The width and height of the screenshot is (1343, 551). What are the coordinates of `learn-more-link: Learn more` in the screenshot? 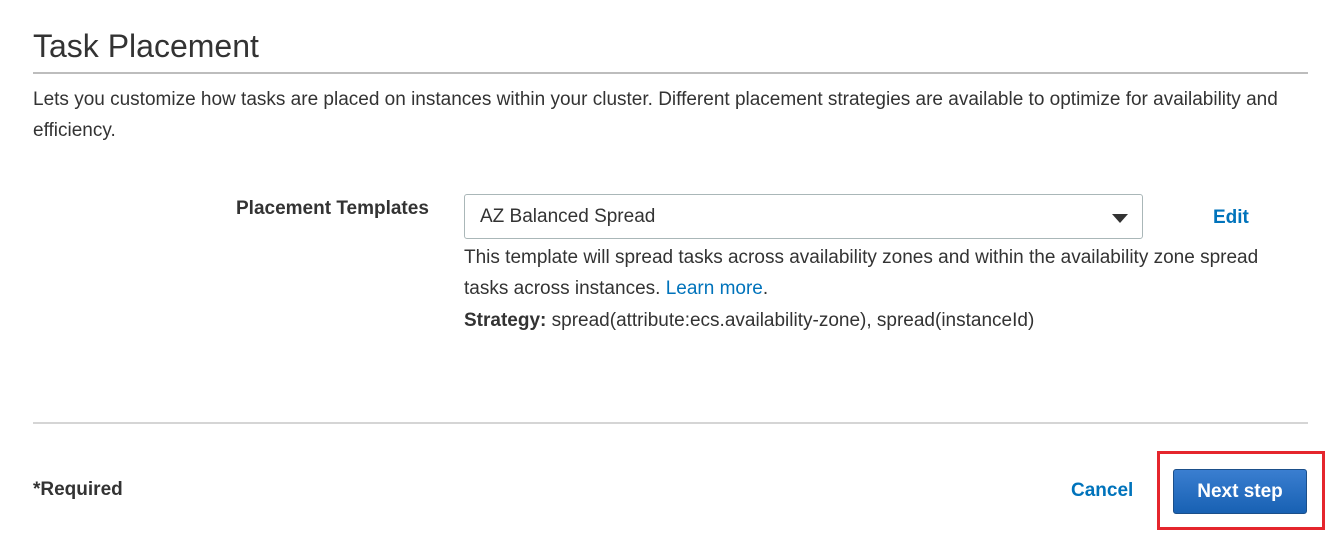 It's located at (714, 288).